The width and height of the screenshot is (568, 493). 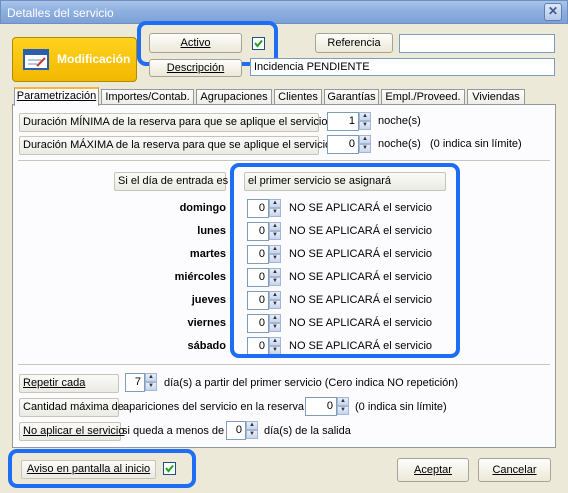 What do you see at coordinates (71, 431) in the screenshot?
I see `no-aplicar-label: No aplicar el servicio` at bounding box center [71, 431].